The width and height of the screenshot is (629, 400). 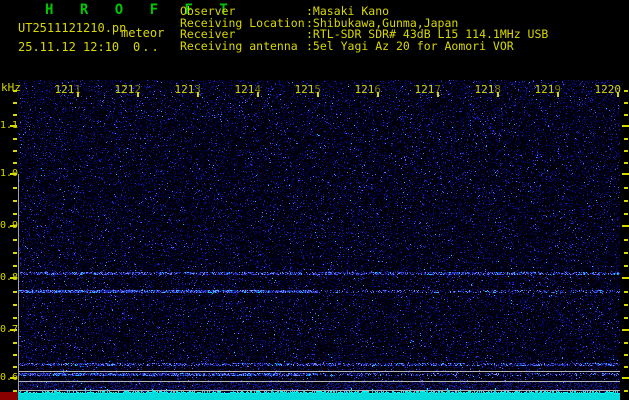 What do you see at coordinates (72, 28) in the screenshot?
I see `output-filename: UT2511121210.pn` at bounding box center [72, 28].